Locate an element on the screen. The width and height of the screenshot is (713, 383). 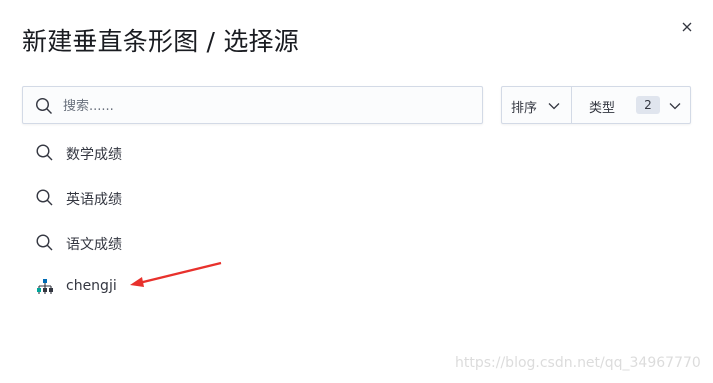
index-pattern-icon is located at coordinates (45, 286).